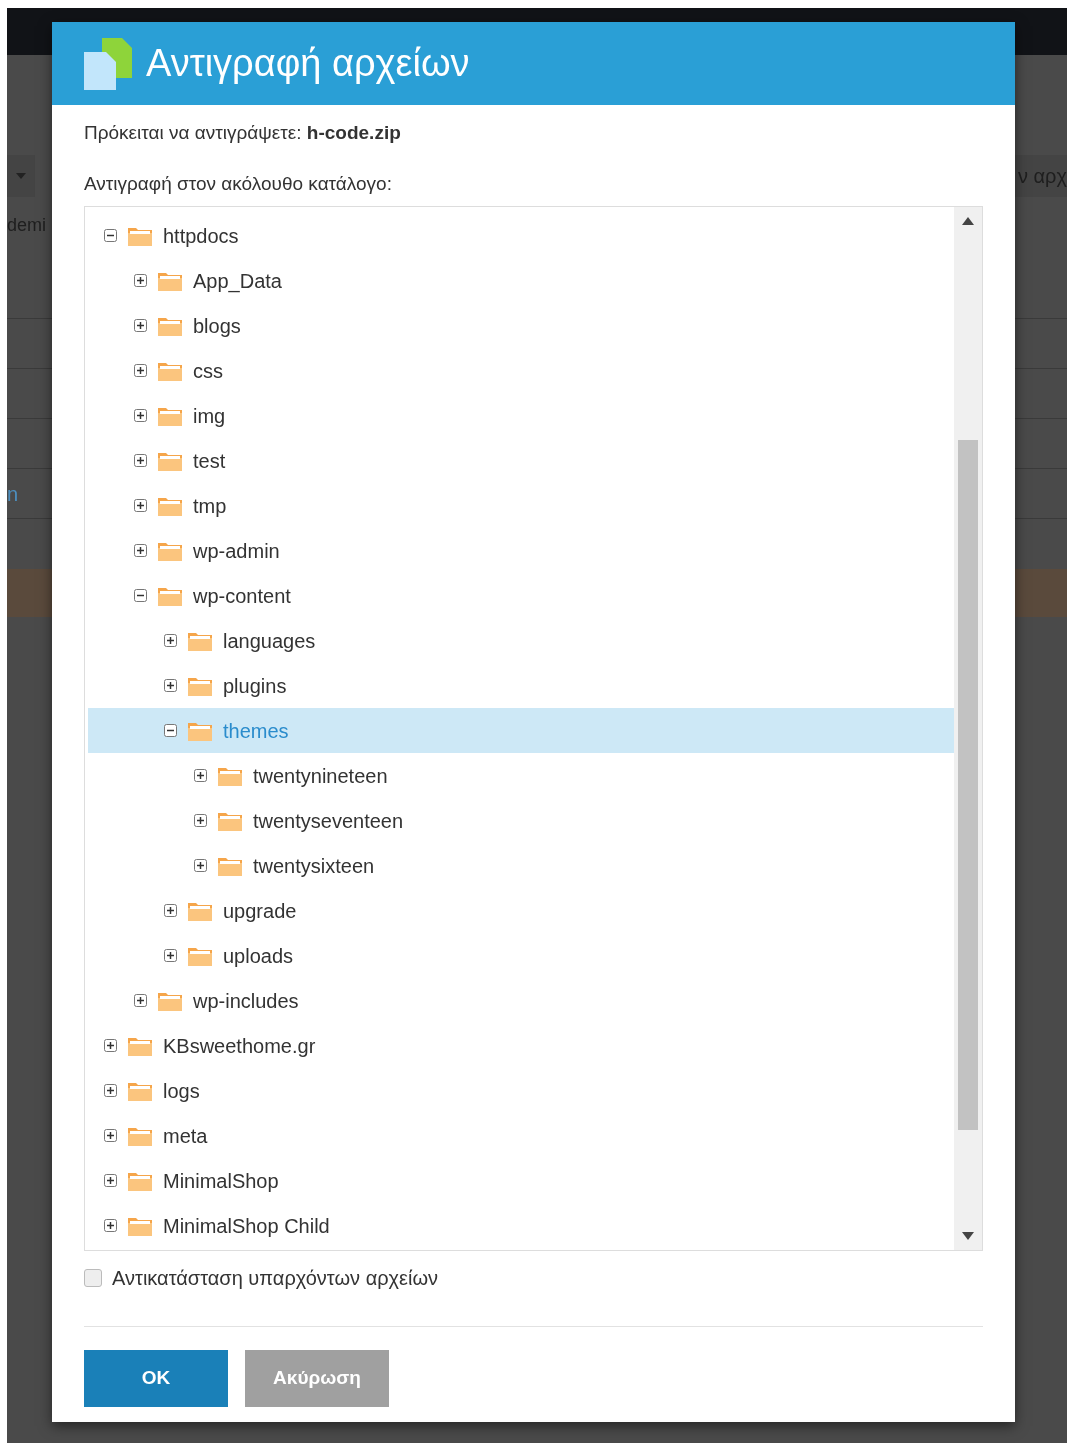  What do you see at coordinates (521, 505) in the screenshot?
I see `tree-item: tmp` at bounding box center [521, 505].